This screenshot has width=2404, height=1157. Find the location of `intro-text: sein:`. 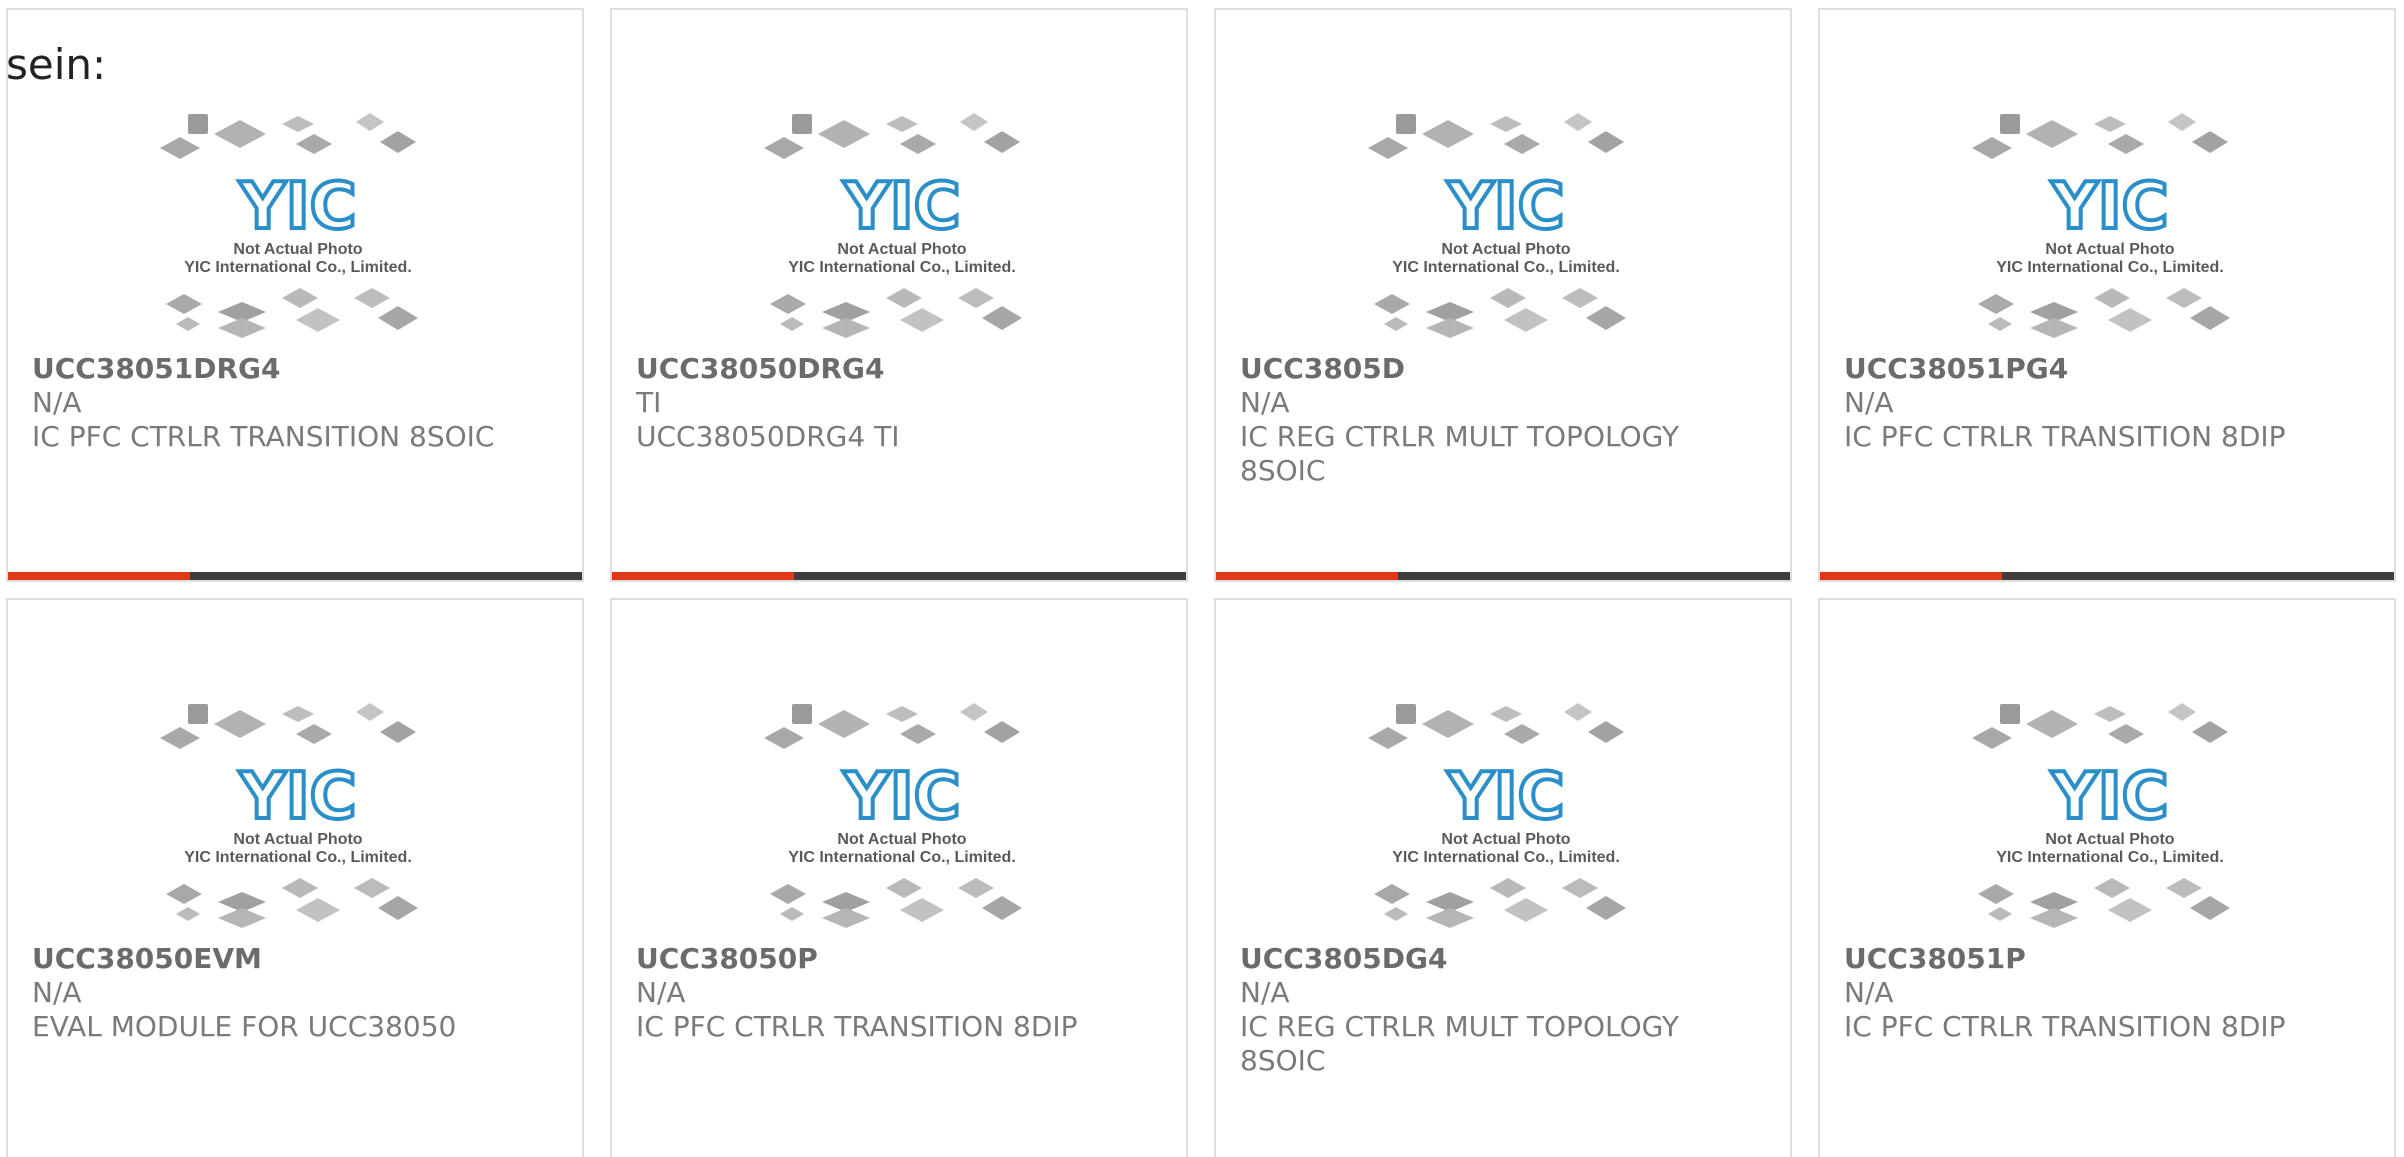

intro-text: sein: is located at coordinates (56, 64).